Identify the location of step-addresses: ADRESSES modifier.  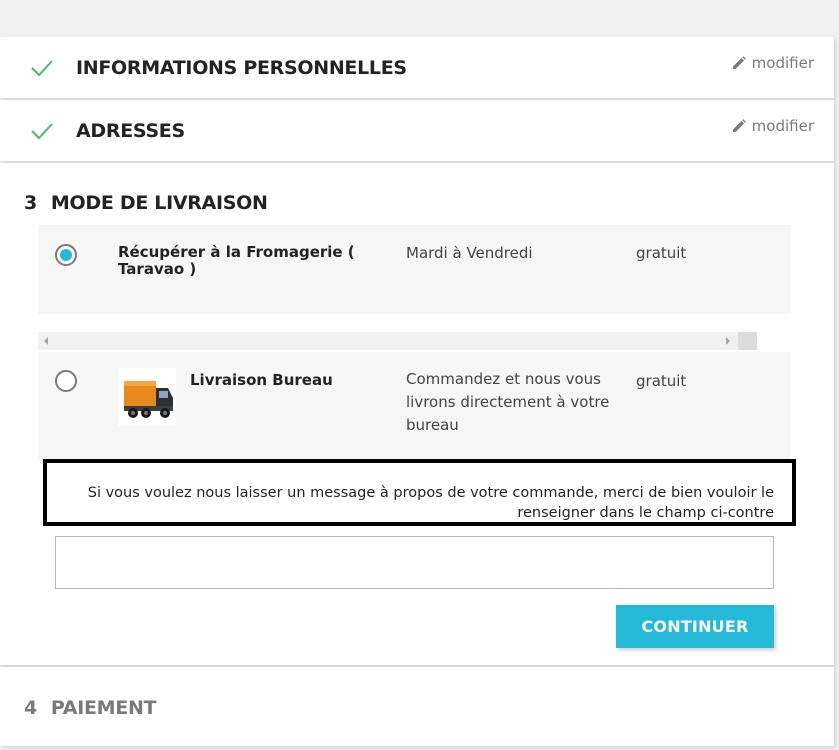
(417, 131).